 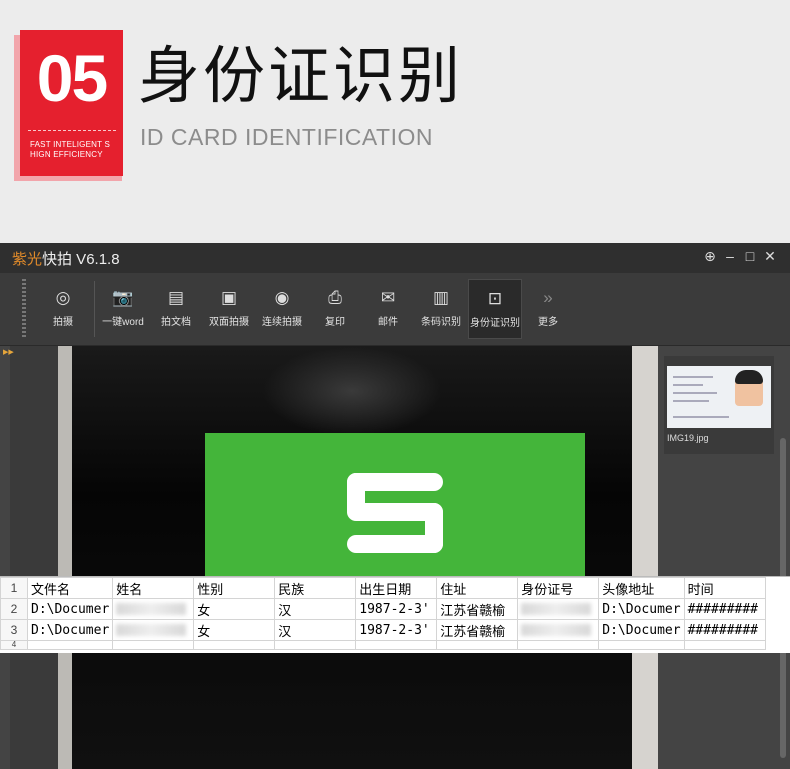 I want to click on copy-button: ⎙ 复印, so click(x=335, y=308).